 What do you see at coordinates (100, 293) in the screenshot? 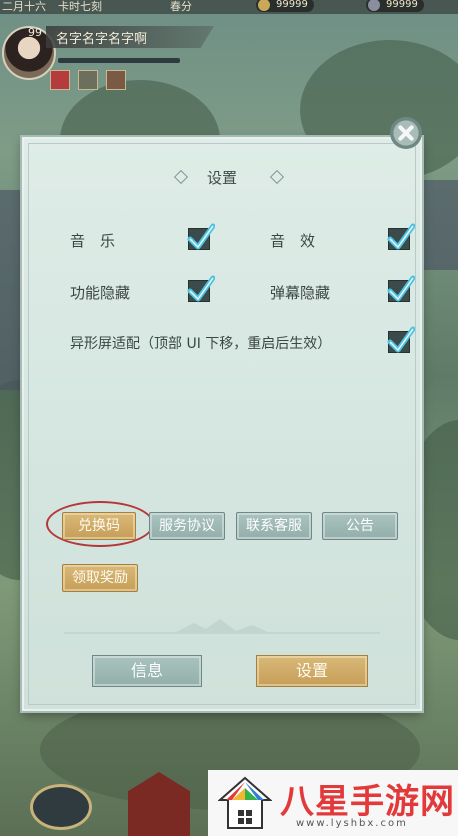
I see `option-hide-functions-label: 功能隐藏` at bounding box center [100, 293].